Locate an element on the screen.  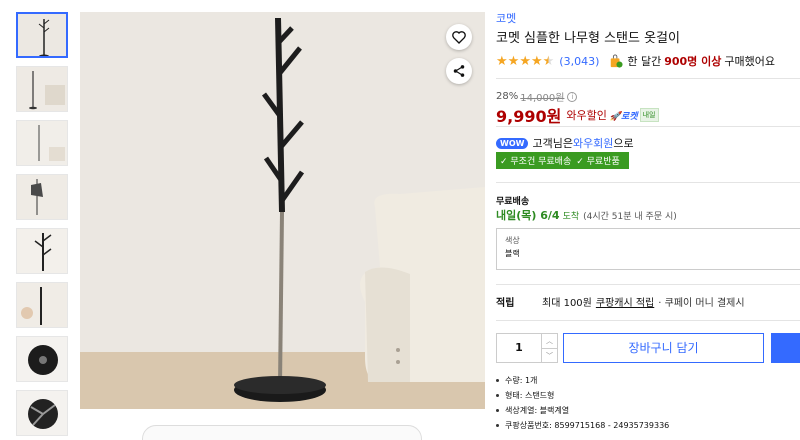
product-title: 코멧 심플한 나무형 스탠드 옷걸이 is located at coordinates (588, 38).